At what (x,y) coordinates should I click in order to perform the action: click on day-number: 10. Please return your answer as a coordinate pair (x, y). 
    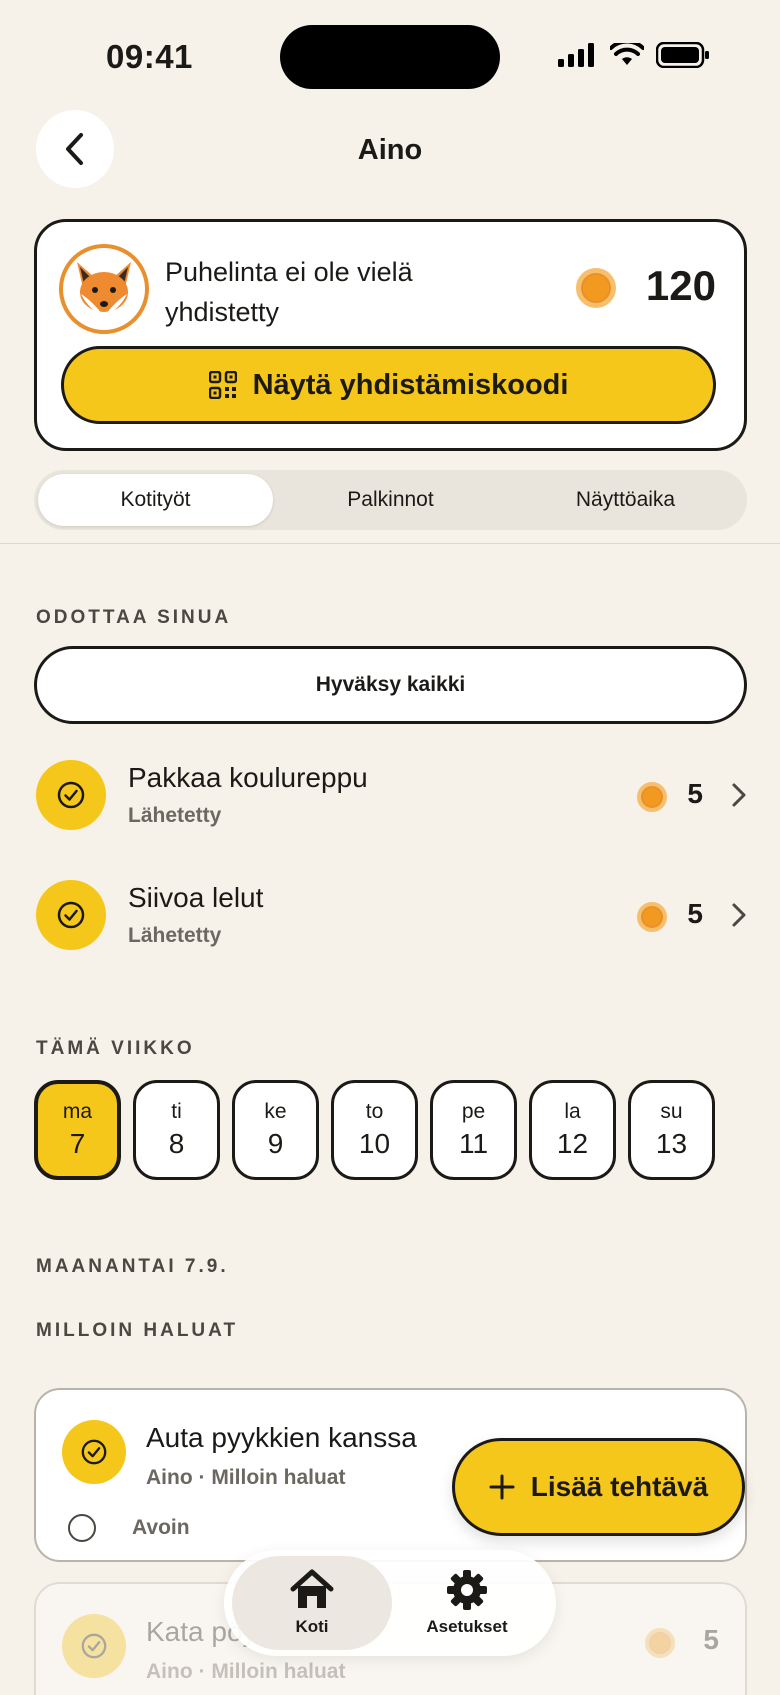
    Looking at the image, I should click on (374, 1143).